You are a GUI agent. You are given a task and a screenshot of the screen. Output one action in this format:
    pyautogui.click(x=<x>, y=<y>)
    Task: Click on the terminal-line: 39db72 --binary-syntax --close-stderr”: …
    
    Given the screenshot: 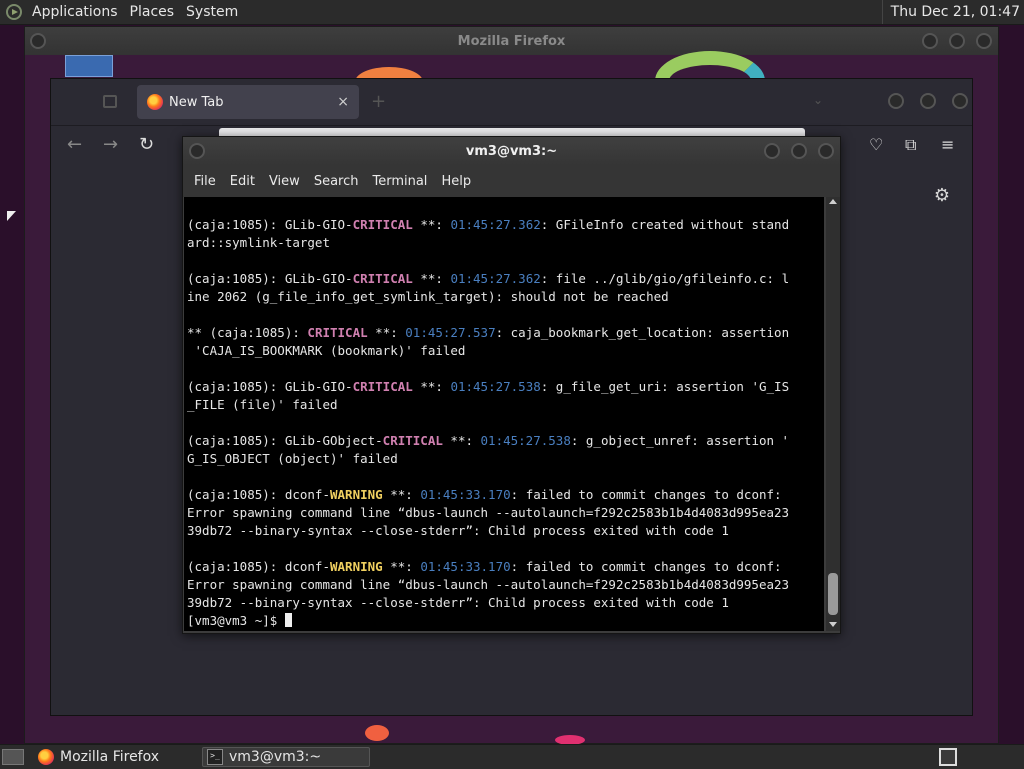 What is the action you would take?
    pyautogui.click(x=504, y=603)
    